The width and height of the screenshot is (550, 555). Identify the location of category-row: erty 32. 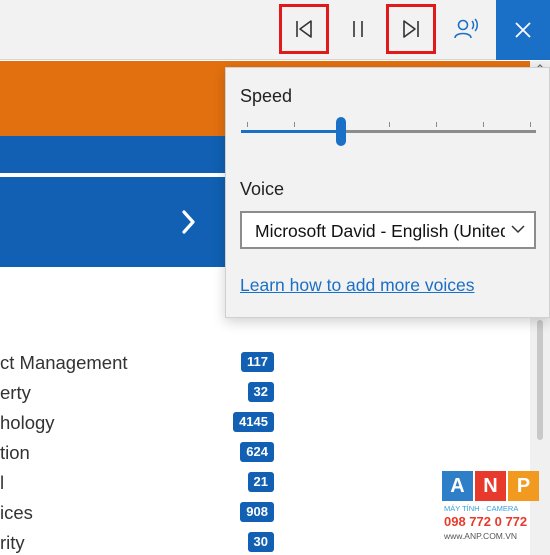
(150, 394).